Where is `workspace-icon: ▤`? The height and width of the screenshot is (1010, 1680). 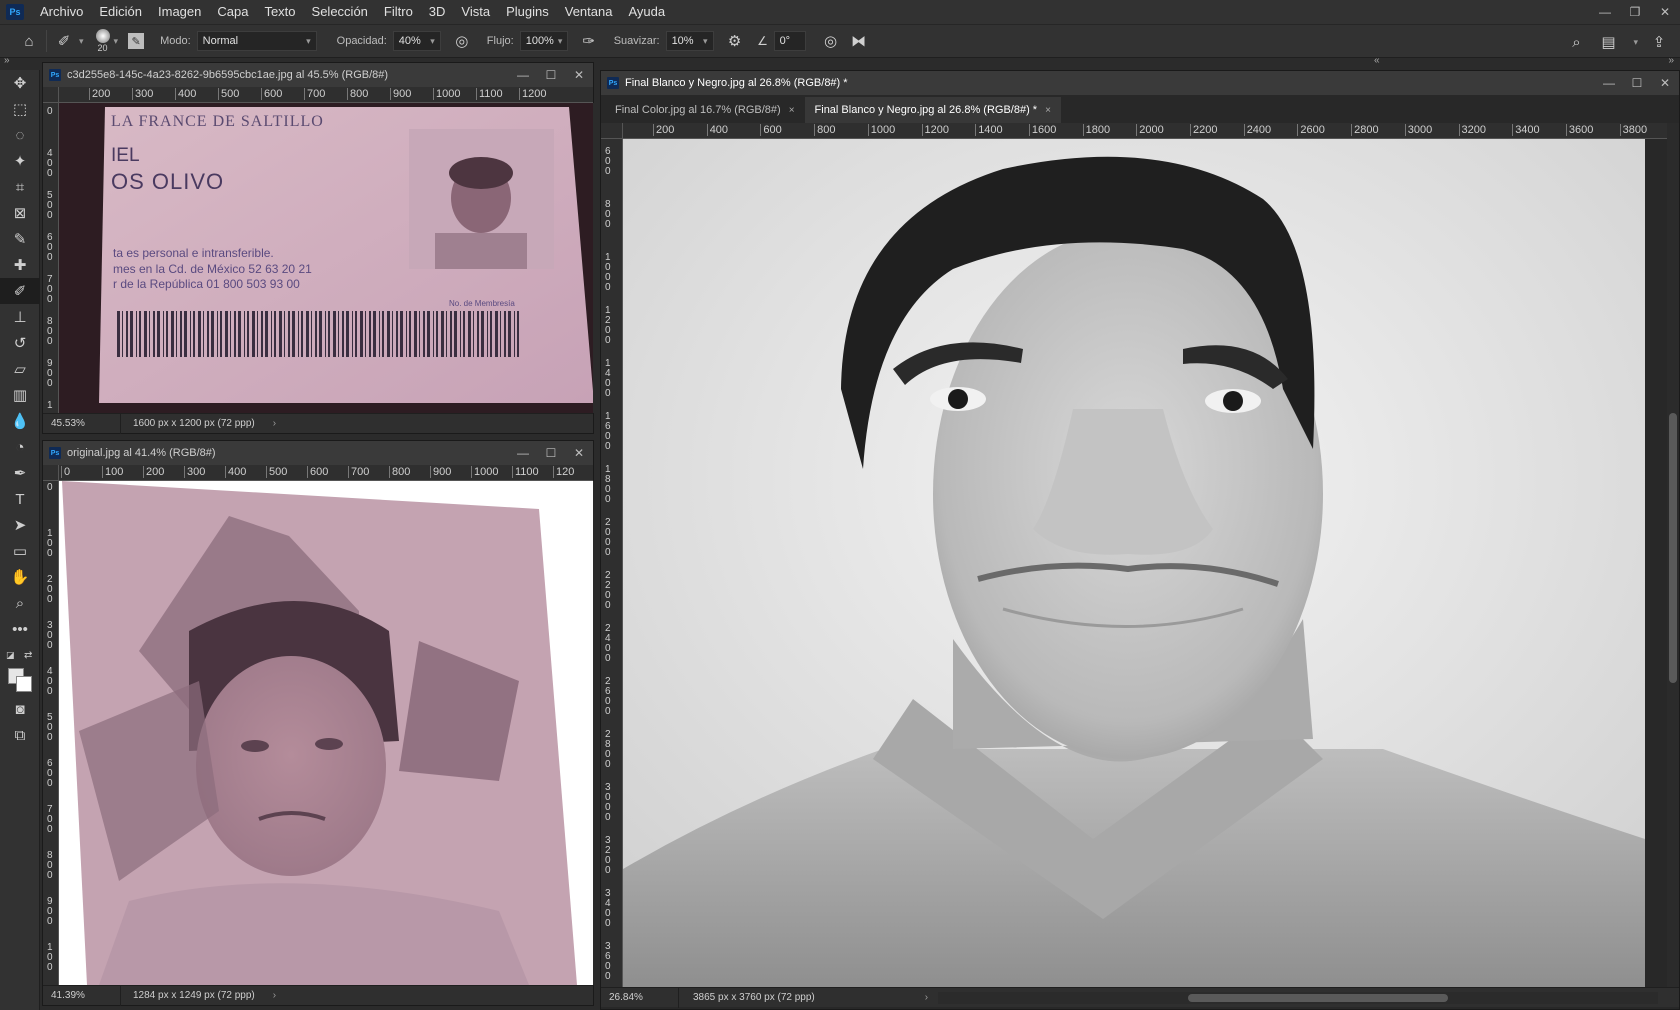 workspace-icon: ▤ is located at coordinates (1608, 42).